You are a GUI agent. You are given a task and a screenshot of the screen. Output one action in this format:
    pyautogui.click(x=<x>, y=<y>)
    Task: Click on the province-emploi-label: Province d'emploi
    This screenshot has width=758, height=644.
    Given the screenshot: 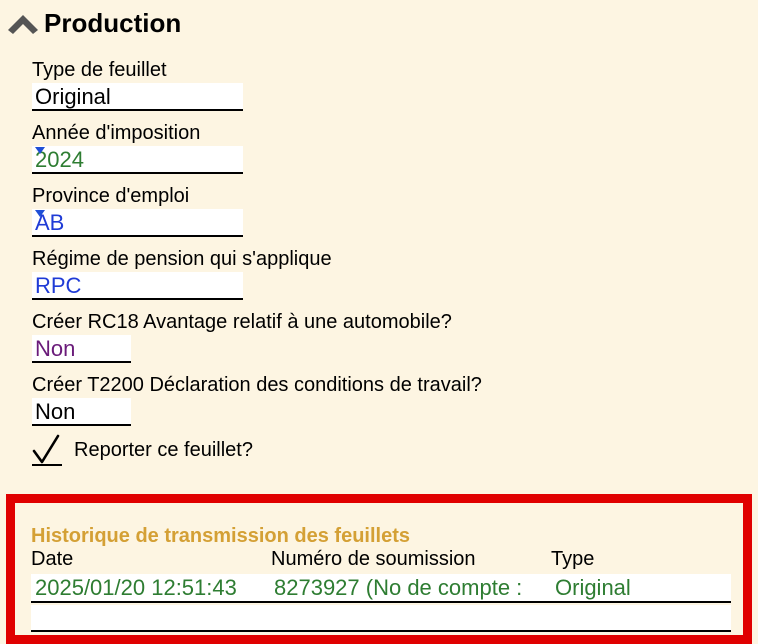 What is the action you would take?
    pyautogui.click(x=111, y=196)
    